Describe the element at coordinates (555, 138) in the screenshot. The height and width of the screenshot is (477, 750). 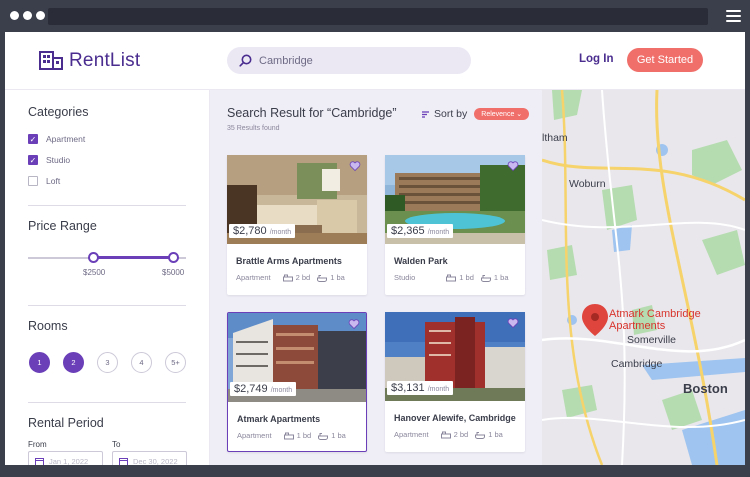
I see `map-label-waltham: ltham` at that location.